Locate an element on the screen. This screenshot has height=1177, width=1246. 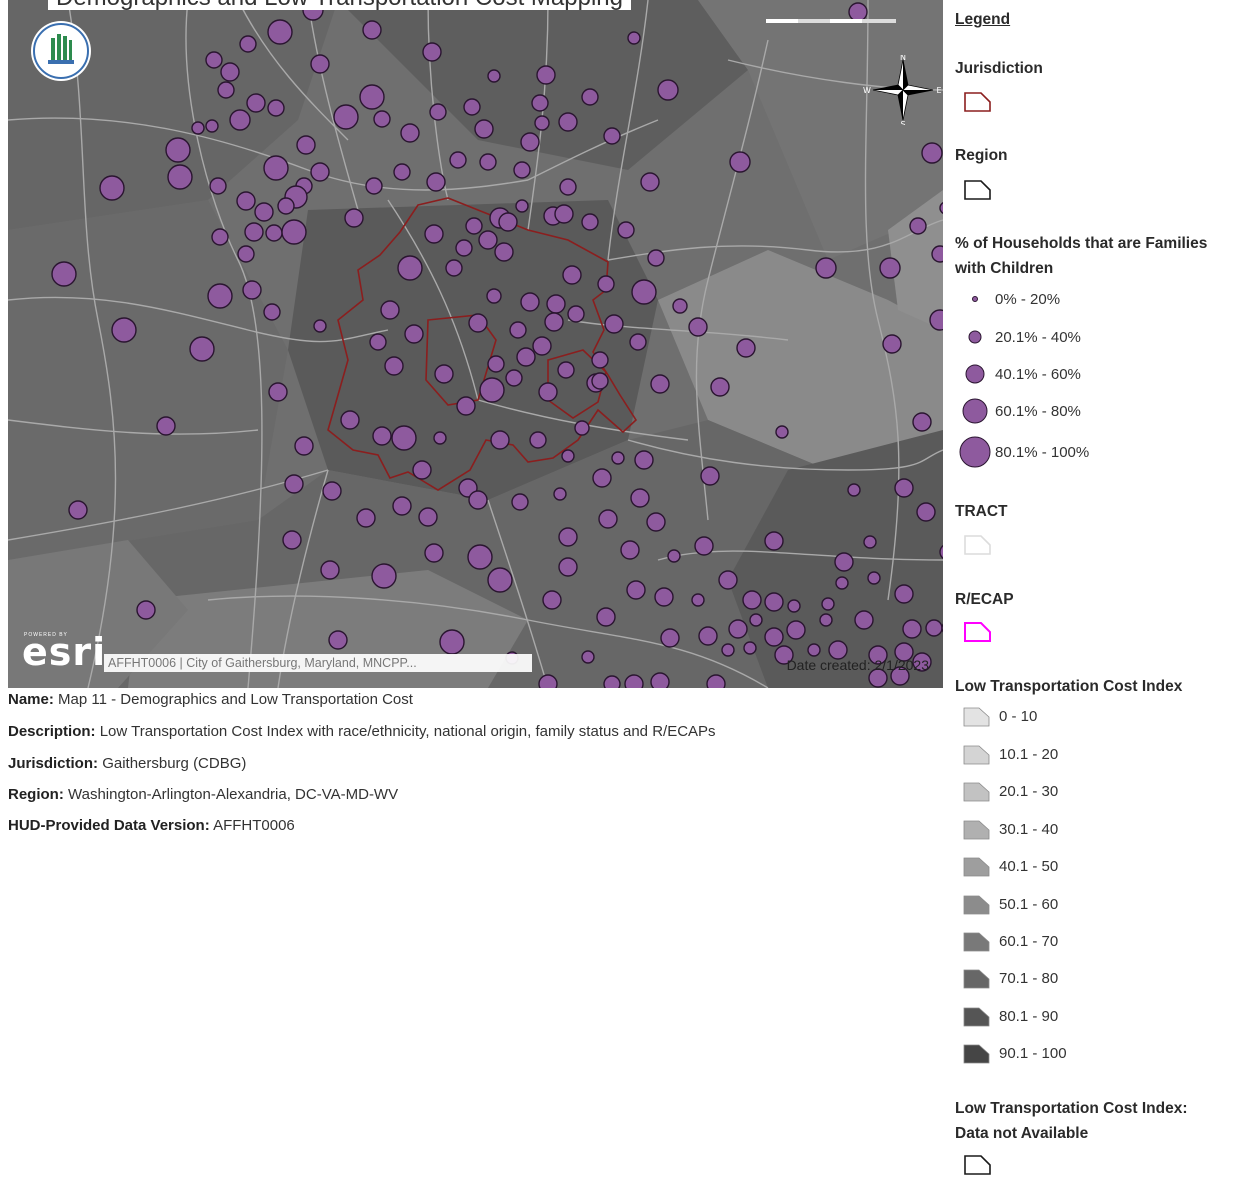
svg-text: E is located at coordinates (938, 90).